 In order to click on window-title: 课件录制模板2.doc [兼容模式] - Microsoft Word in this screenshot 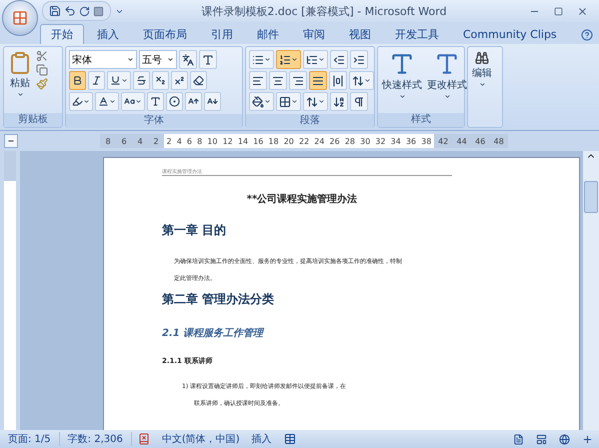, I will do `click(324, 11)`.